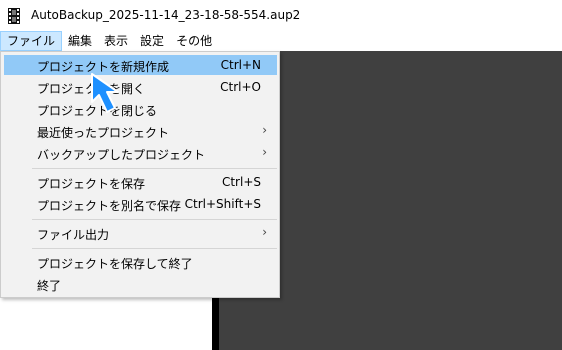 The image size is (562, 350). I want to click on menu-item-recent-projects: 最近使ったプロジェクト ›, so click(140, 131).